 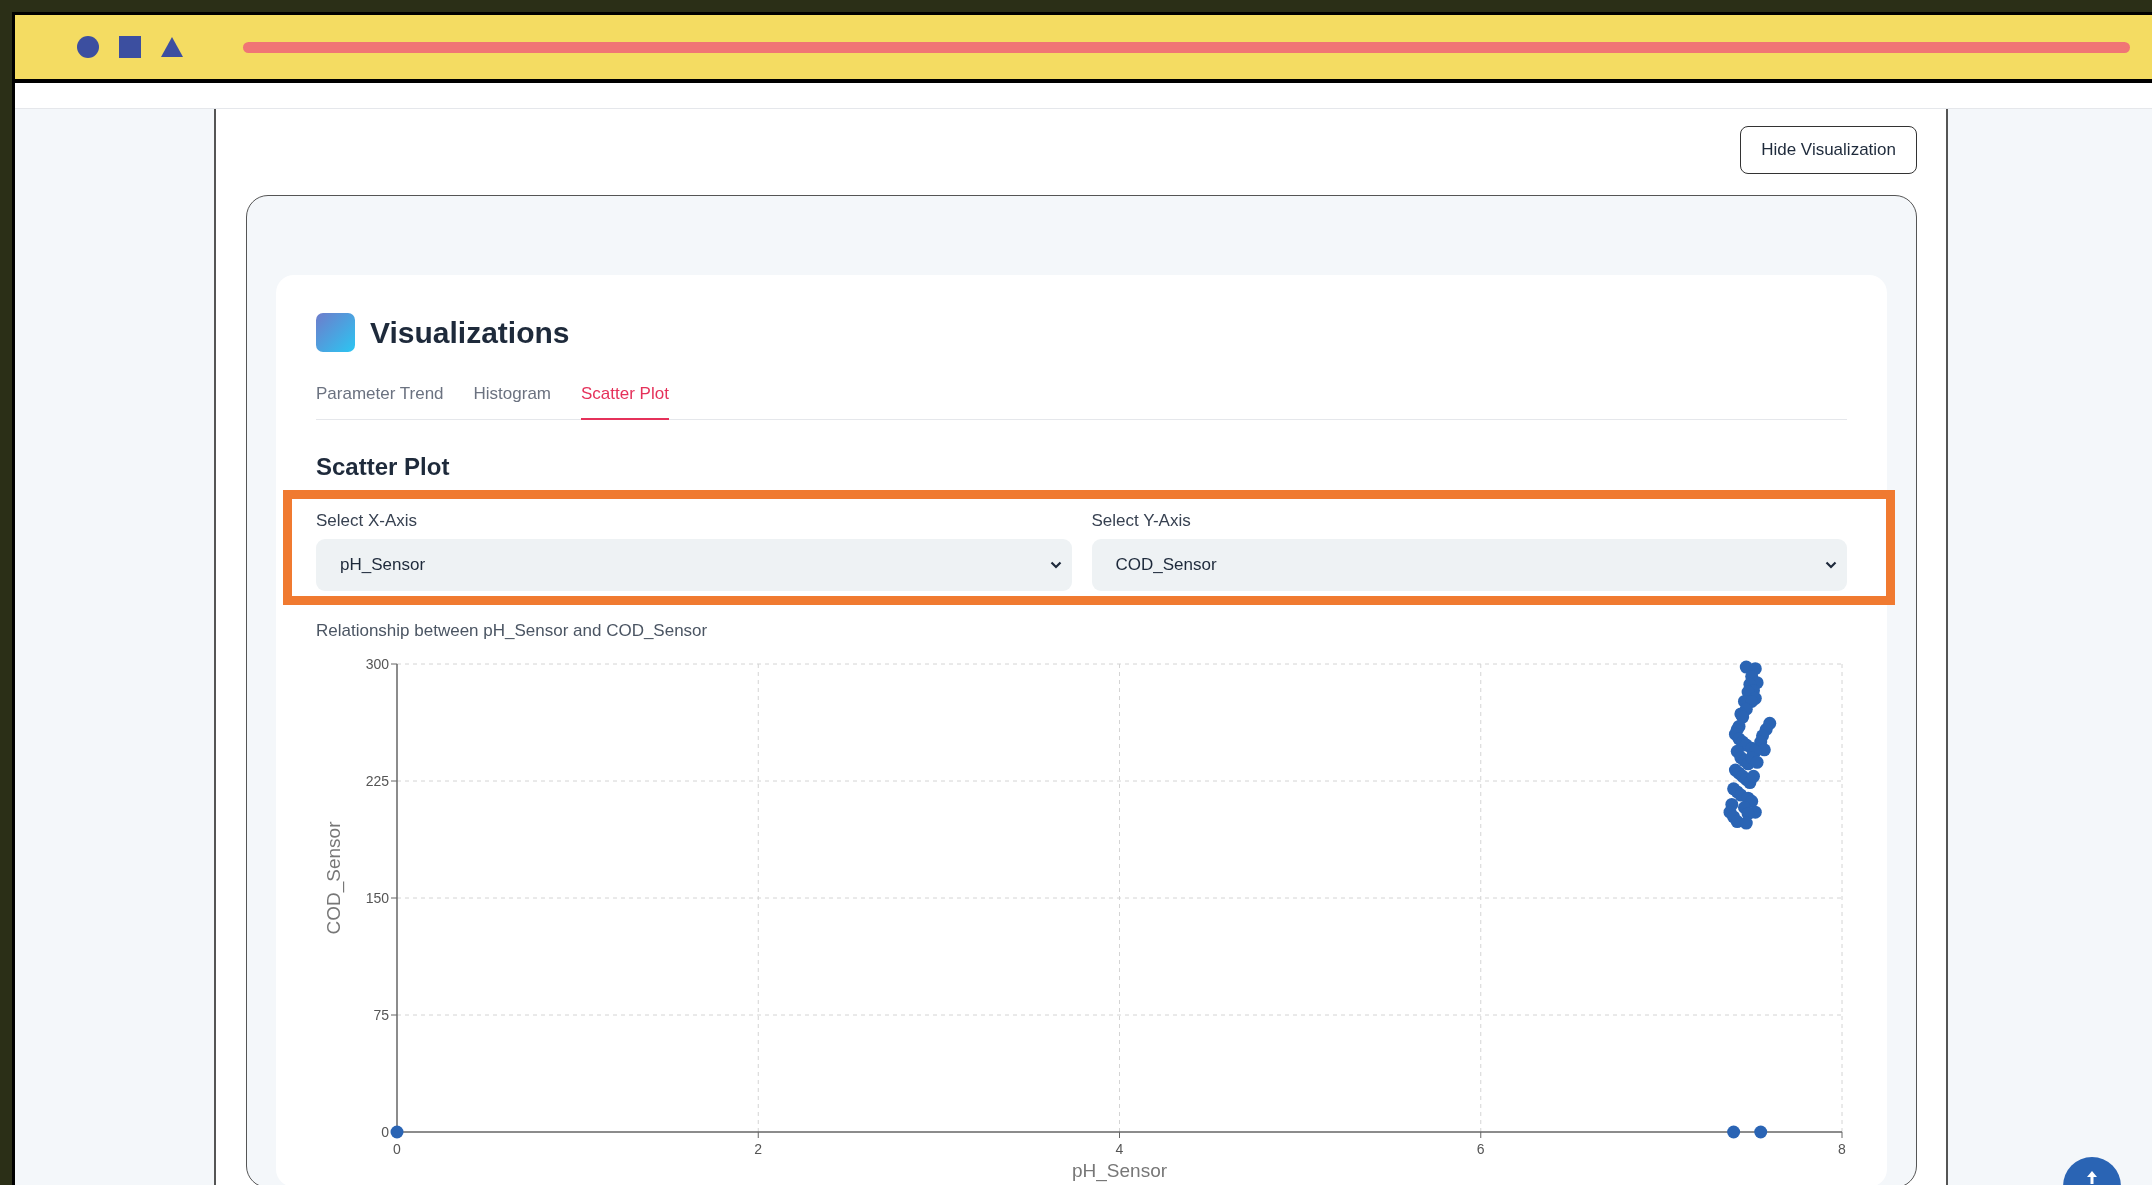 I want to click on field-label: Select Y-Axis, so click(x=1141, y=520).